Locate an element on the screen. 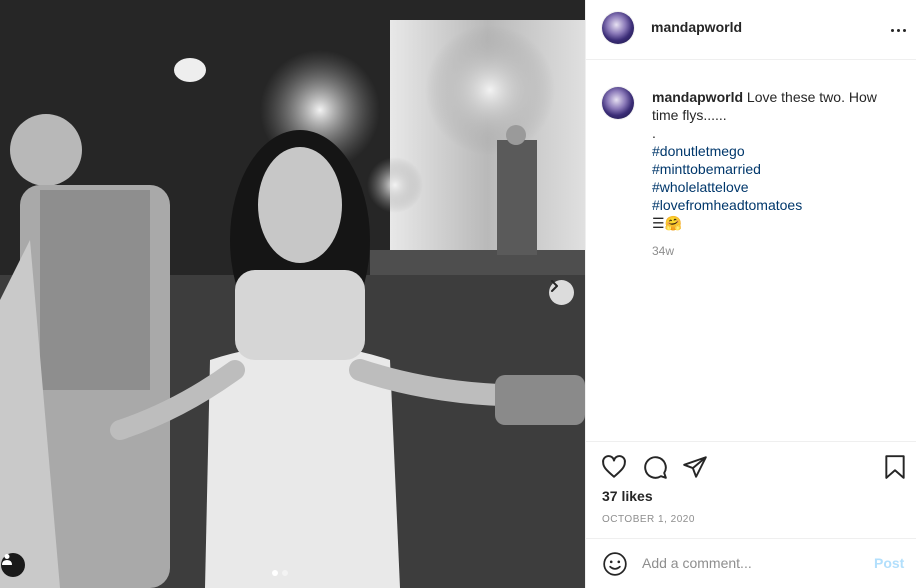  carousel-dot-active is located at coordinates (275, 573).